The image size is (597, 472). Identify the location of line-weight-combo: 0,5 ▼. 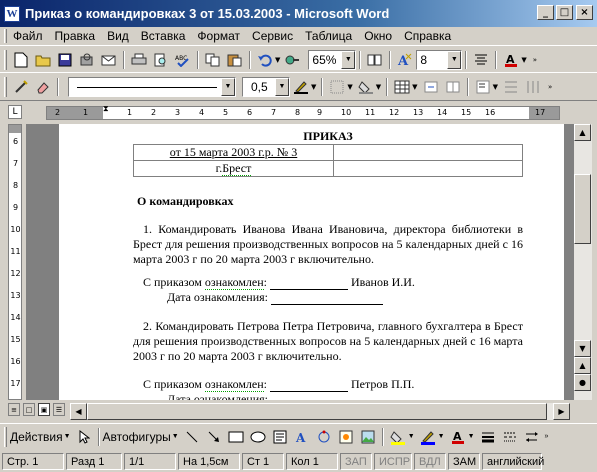
(266, 86).